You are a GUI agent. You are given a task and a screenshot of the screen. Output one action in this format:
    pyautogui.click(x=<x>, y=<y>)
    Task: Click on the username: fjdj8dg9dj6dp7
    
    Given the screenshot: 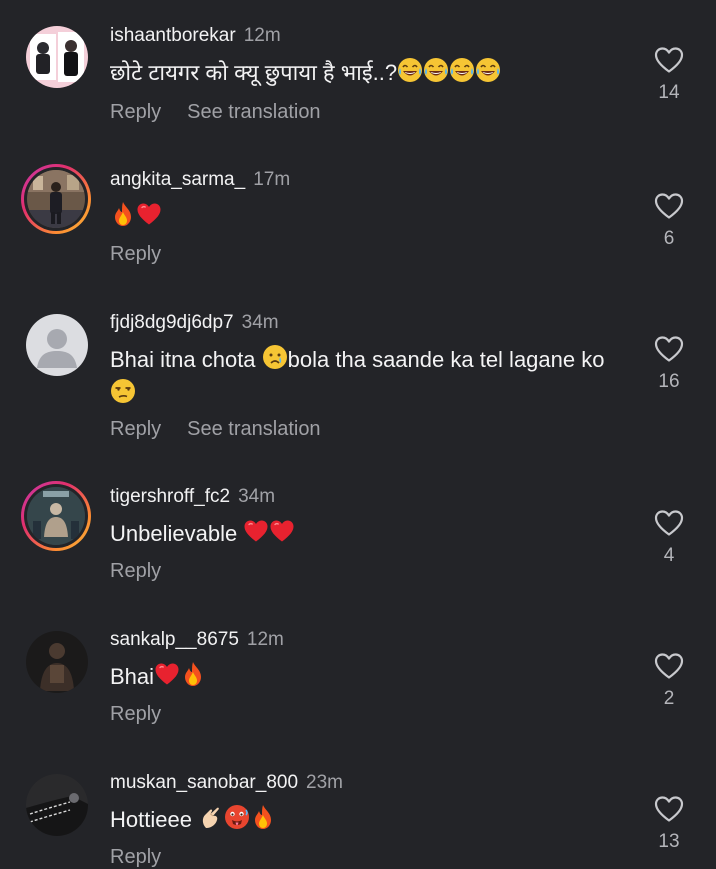 What is the action you would take?
    pyautogui.click(x=172, y=322)
    